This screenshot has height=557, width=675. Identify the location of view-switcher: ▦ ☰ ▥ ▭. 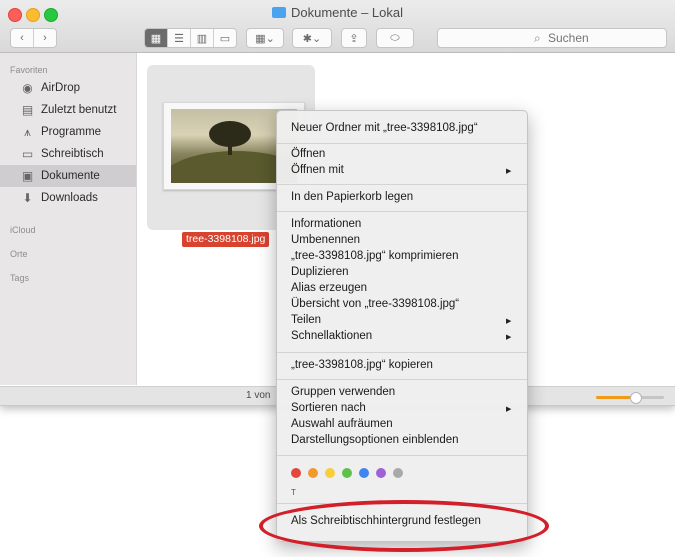
(190, 38).